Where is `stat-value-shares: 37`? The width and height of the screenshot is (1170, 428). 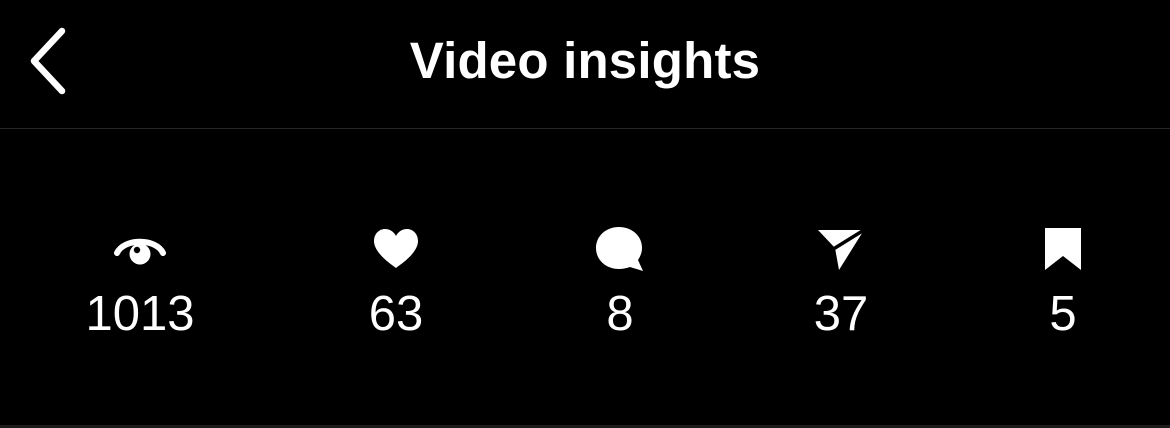 stat-value-shares: 37 is located at coordinates (841, 314).